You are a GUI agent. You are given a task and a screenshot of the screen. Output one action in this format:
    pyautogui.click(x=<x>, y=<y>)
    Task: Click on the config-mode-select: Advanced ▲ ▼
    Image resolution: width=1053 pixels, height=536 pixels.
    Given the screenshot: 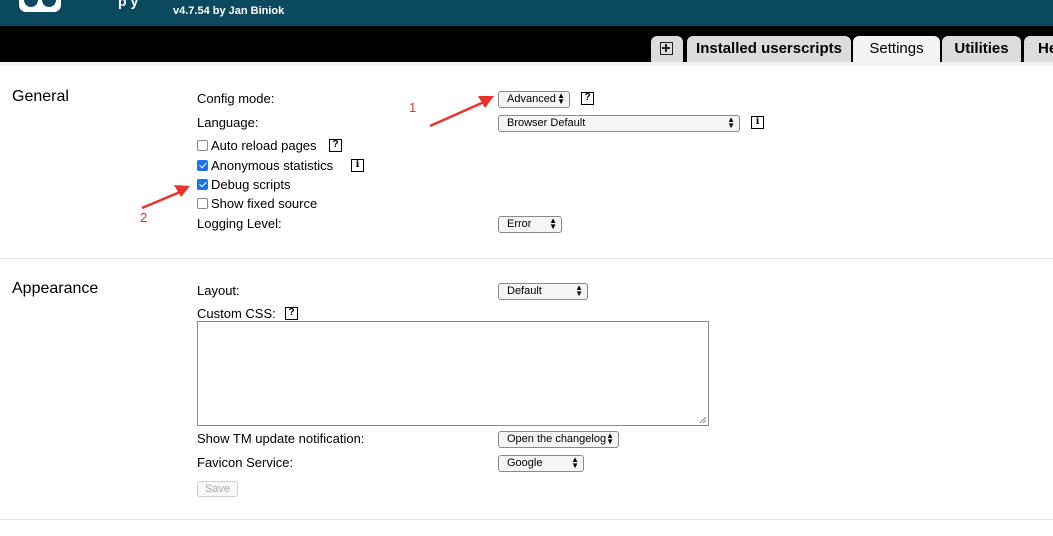 What is the action you would take?
    pyautogui.click(x=534, y=99)
    